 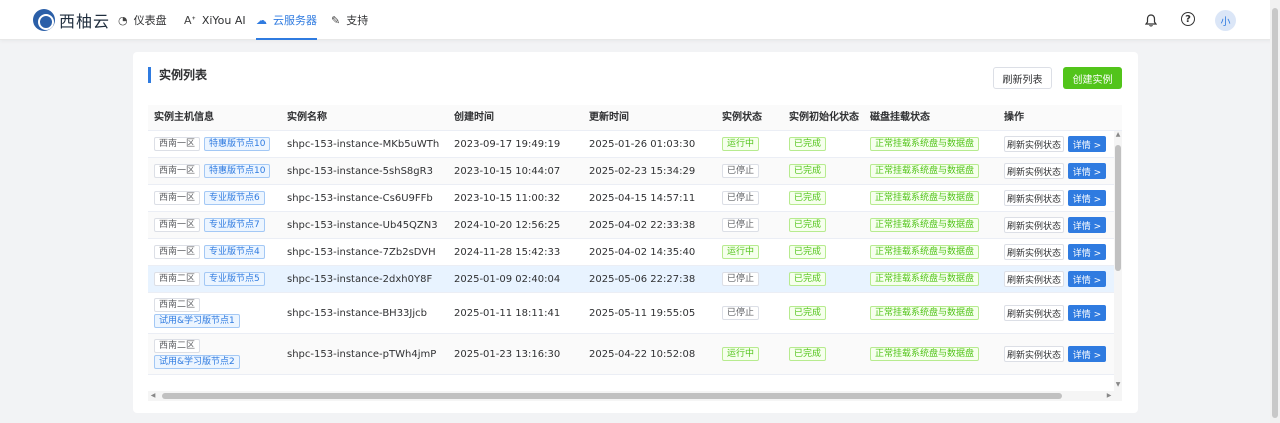 What do you see at coordinates (206, 252) in the screenshot?
I see `table-cell: 西南一区 专业版节点4` at bounding box center [206, 252].